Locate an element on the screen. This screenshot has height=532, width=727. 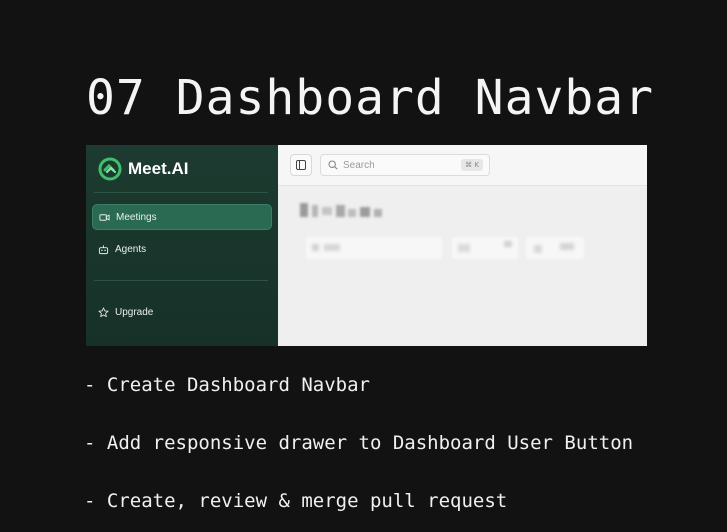
search-icon is located at coordinates (333, 165).